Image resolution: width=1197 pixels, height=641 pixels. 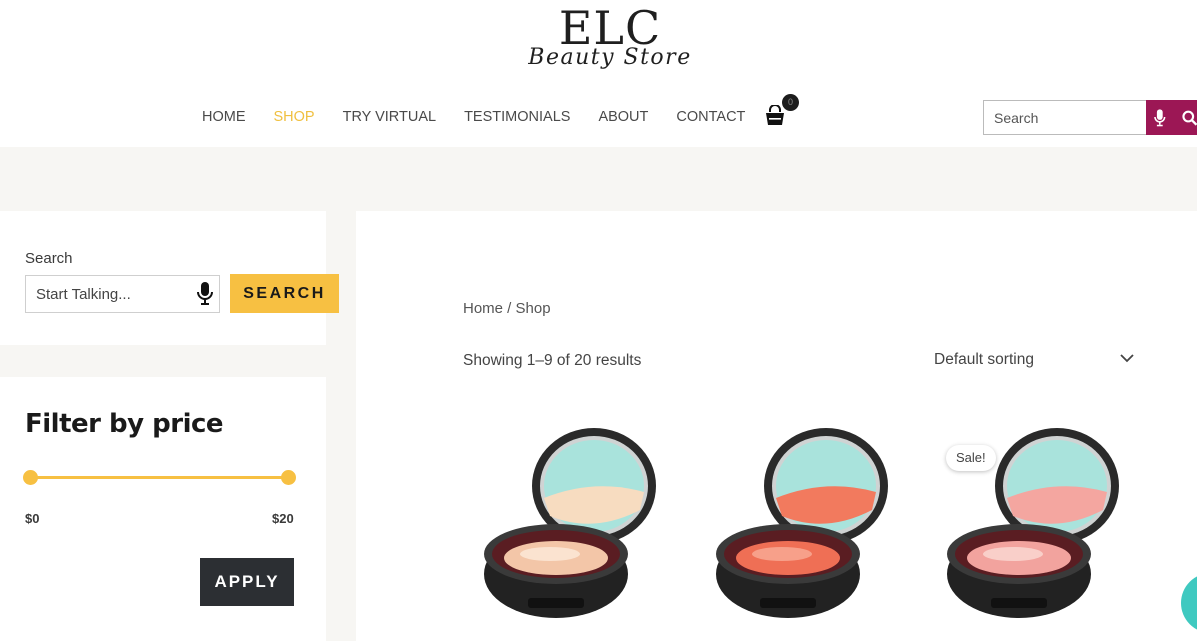 What do you see at coordinates (163, 509) in the screenshot?
I see `price-filter-widget: Filter by price $0 $20 APPLY` at bounding box center [163, 509].